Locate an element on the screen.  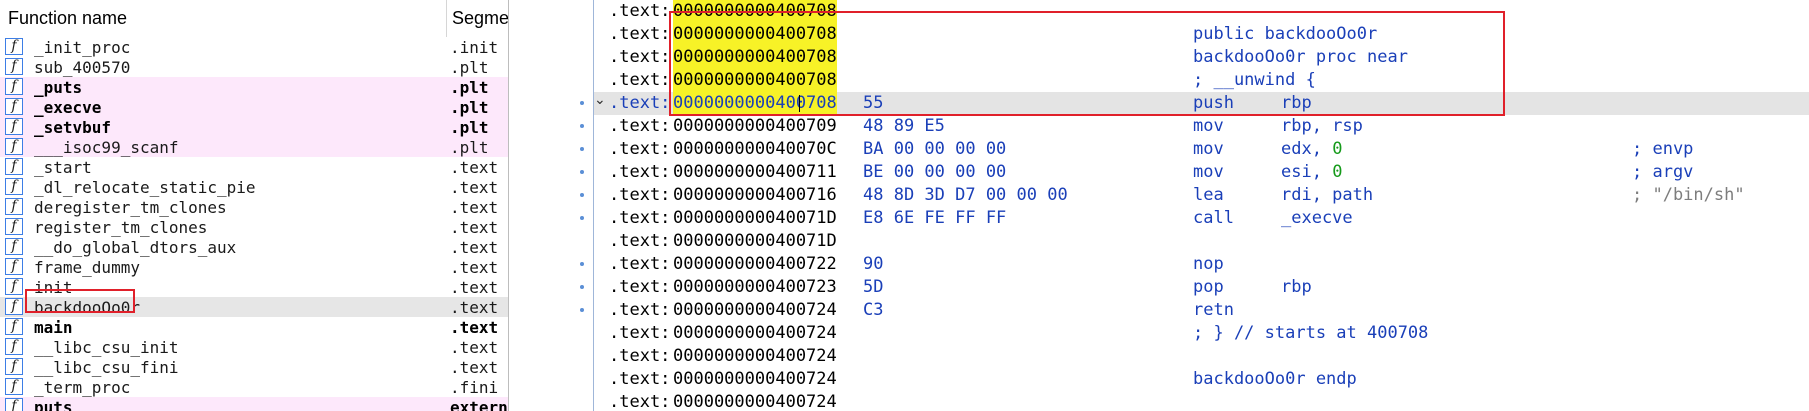
operands: rbp is located at coordinates (1296, 287).